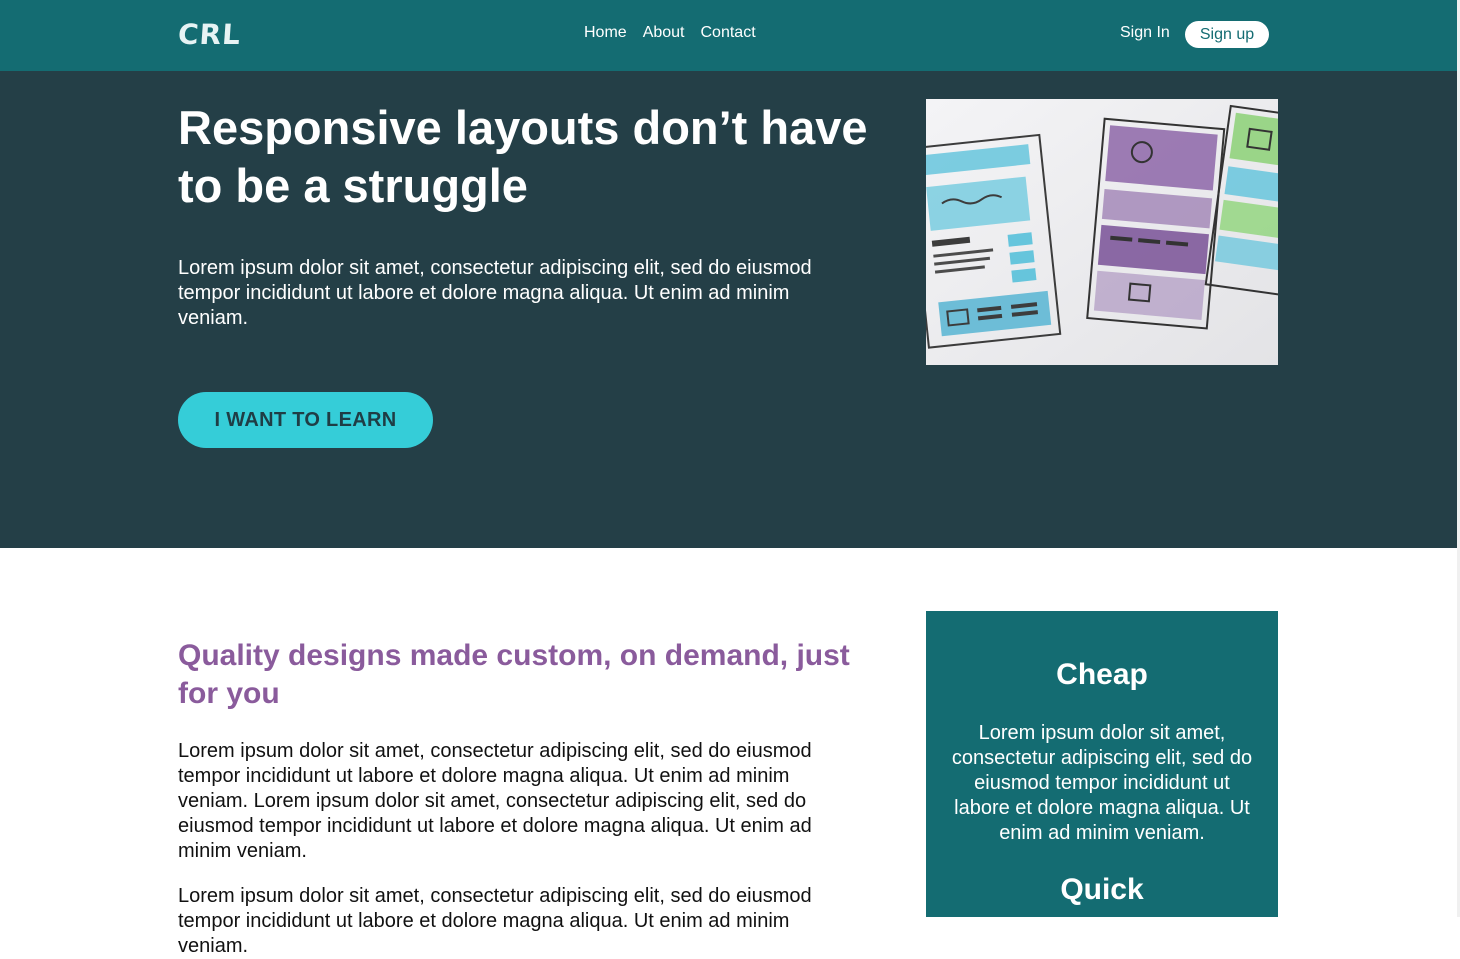  I want to click on learn-cta-button: I WANT TO LEARN, so click(305, 420).